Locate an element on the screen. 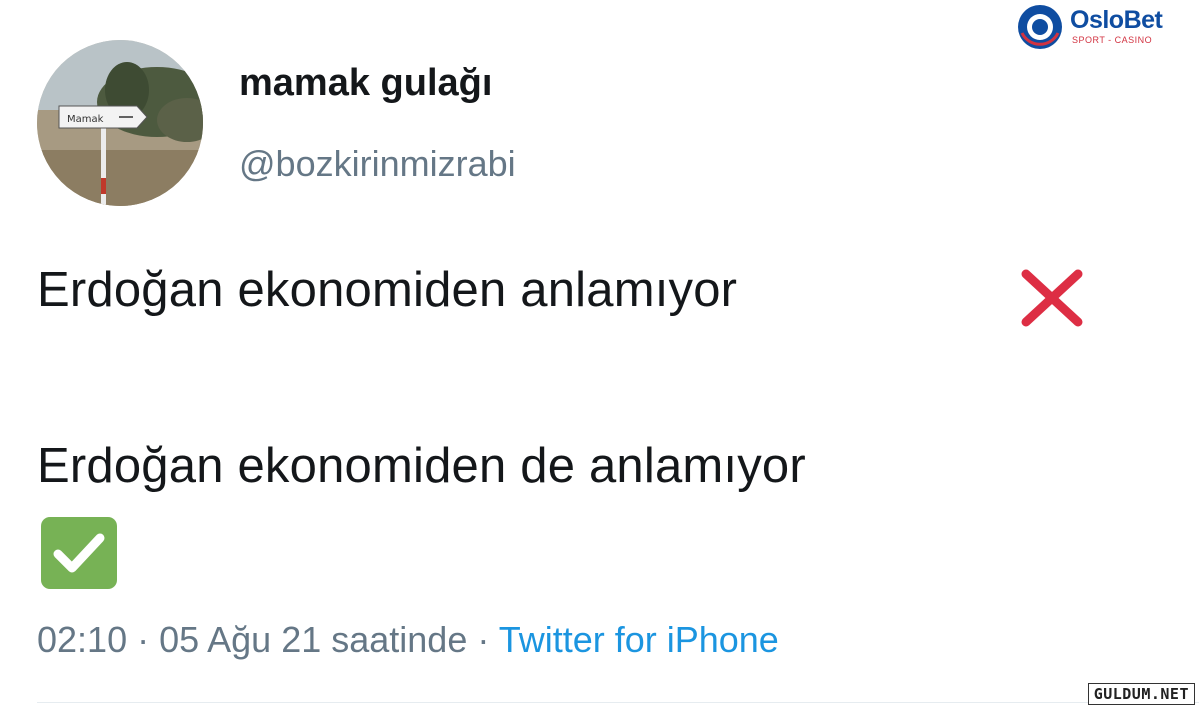  tweet-source-link: Twitter for iPhone is located at coordinates (639, 639).